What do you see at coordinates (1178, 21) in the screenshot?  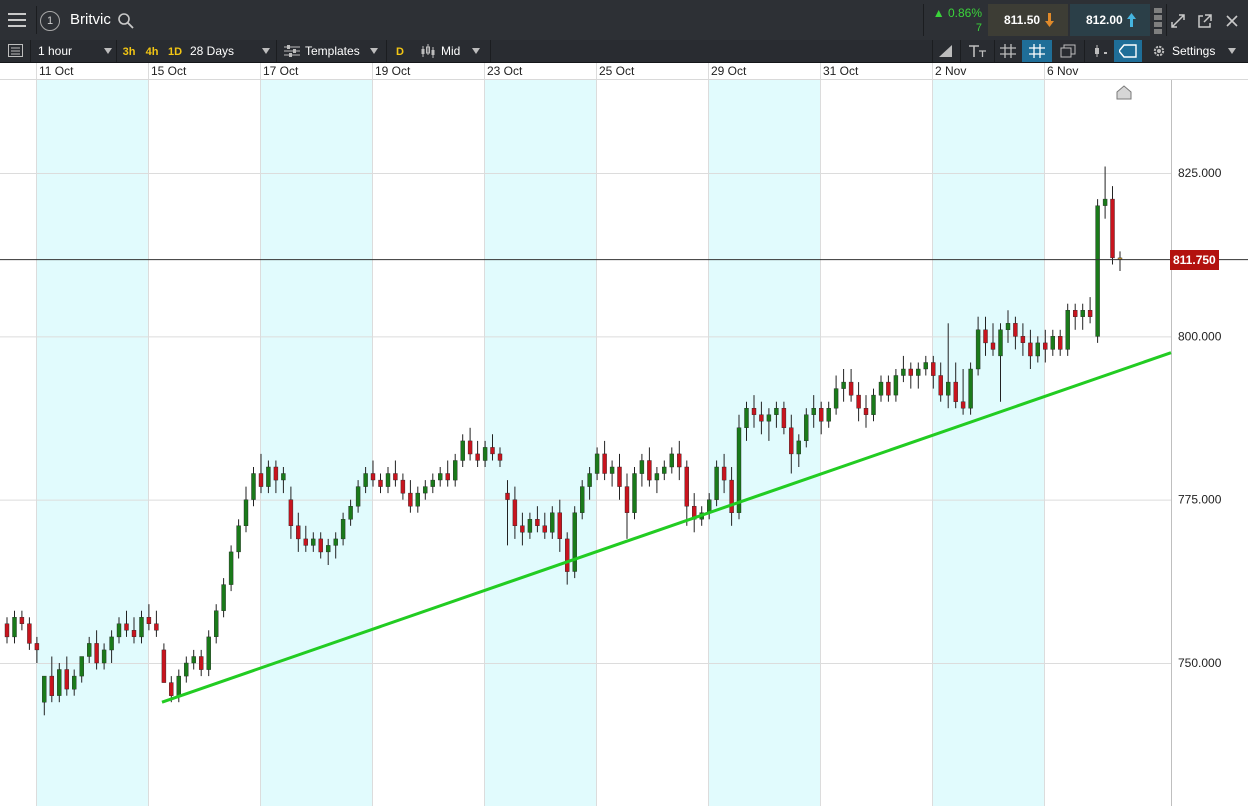 I see `expand-icon` at bounding box center [1178, 21].